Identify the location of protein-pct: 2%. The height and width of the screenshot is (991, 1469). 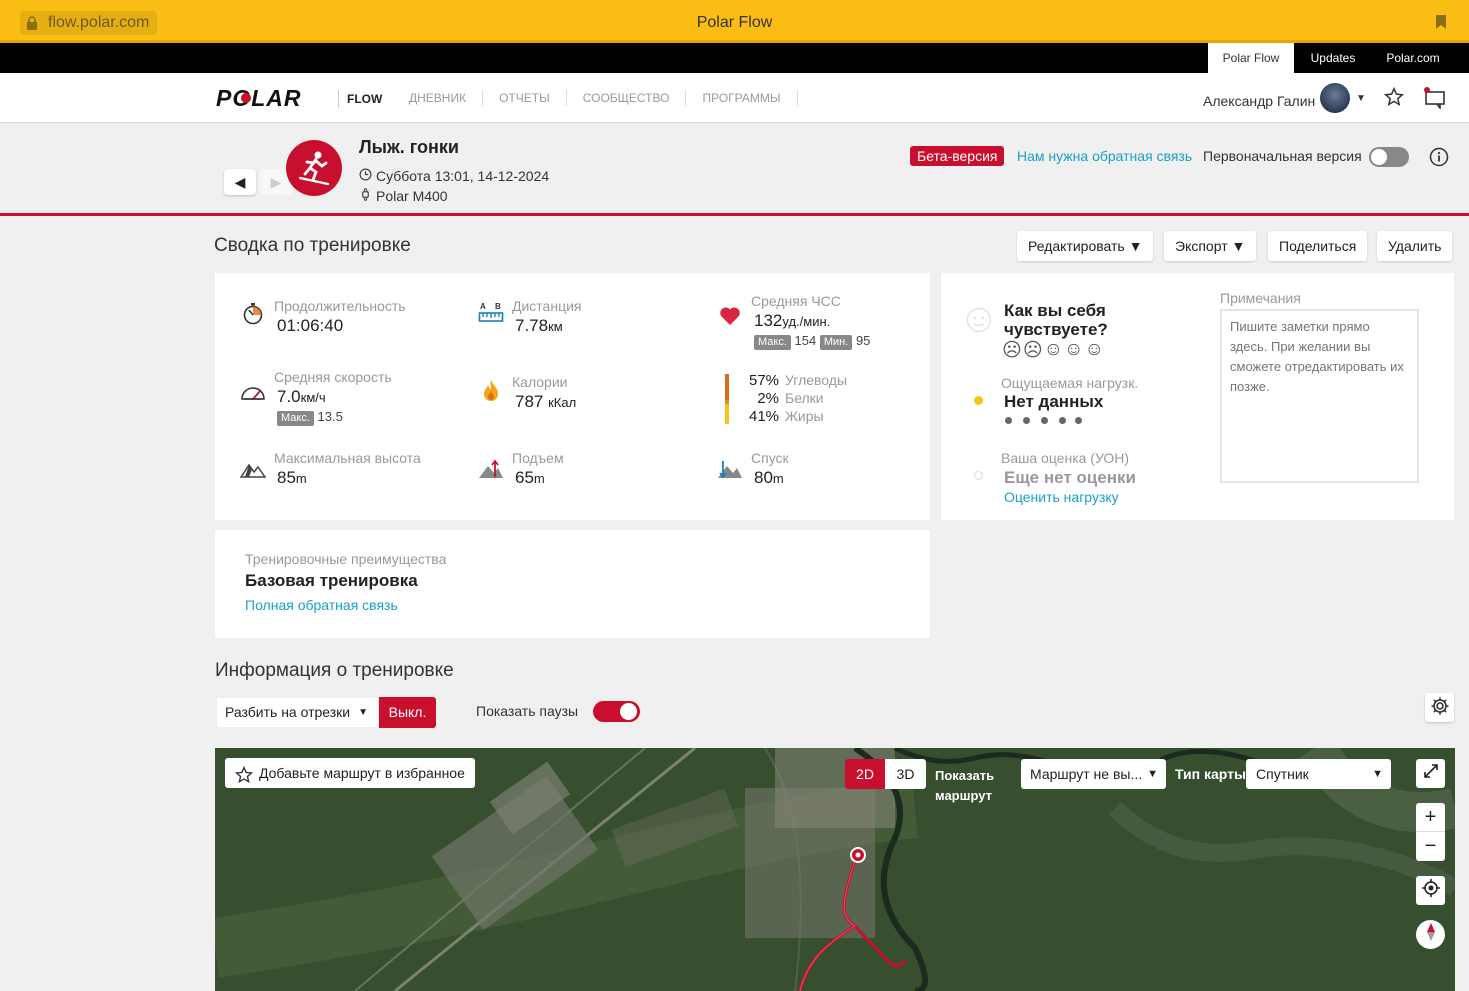
(768, 398).